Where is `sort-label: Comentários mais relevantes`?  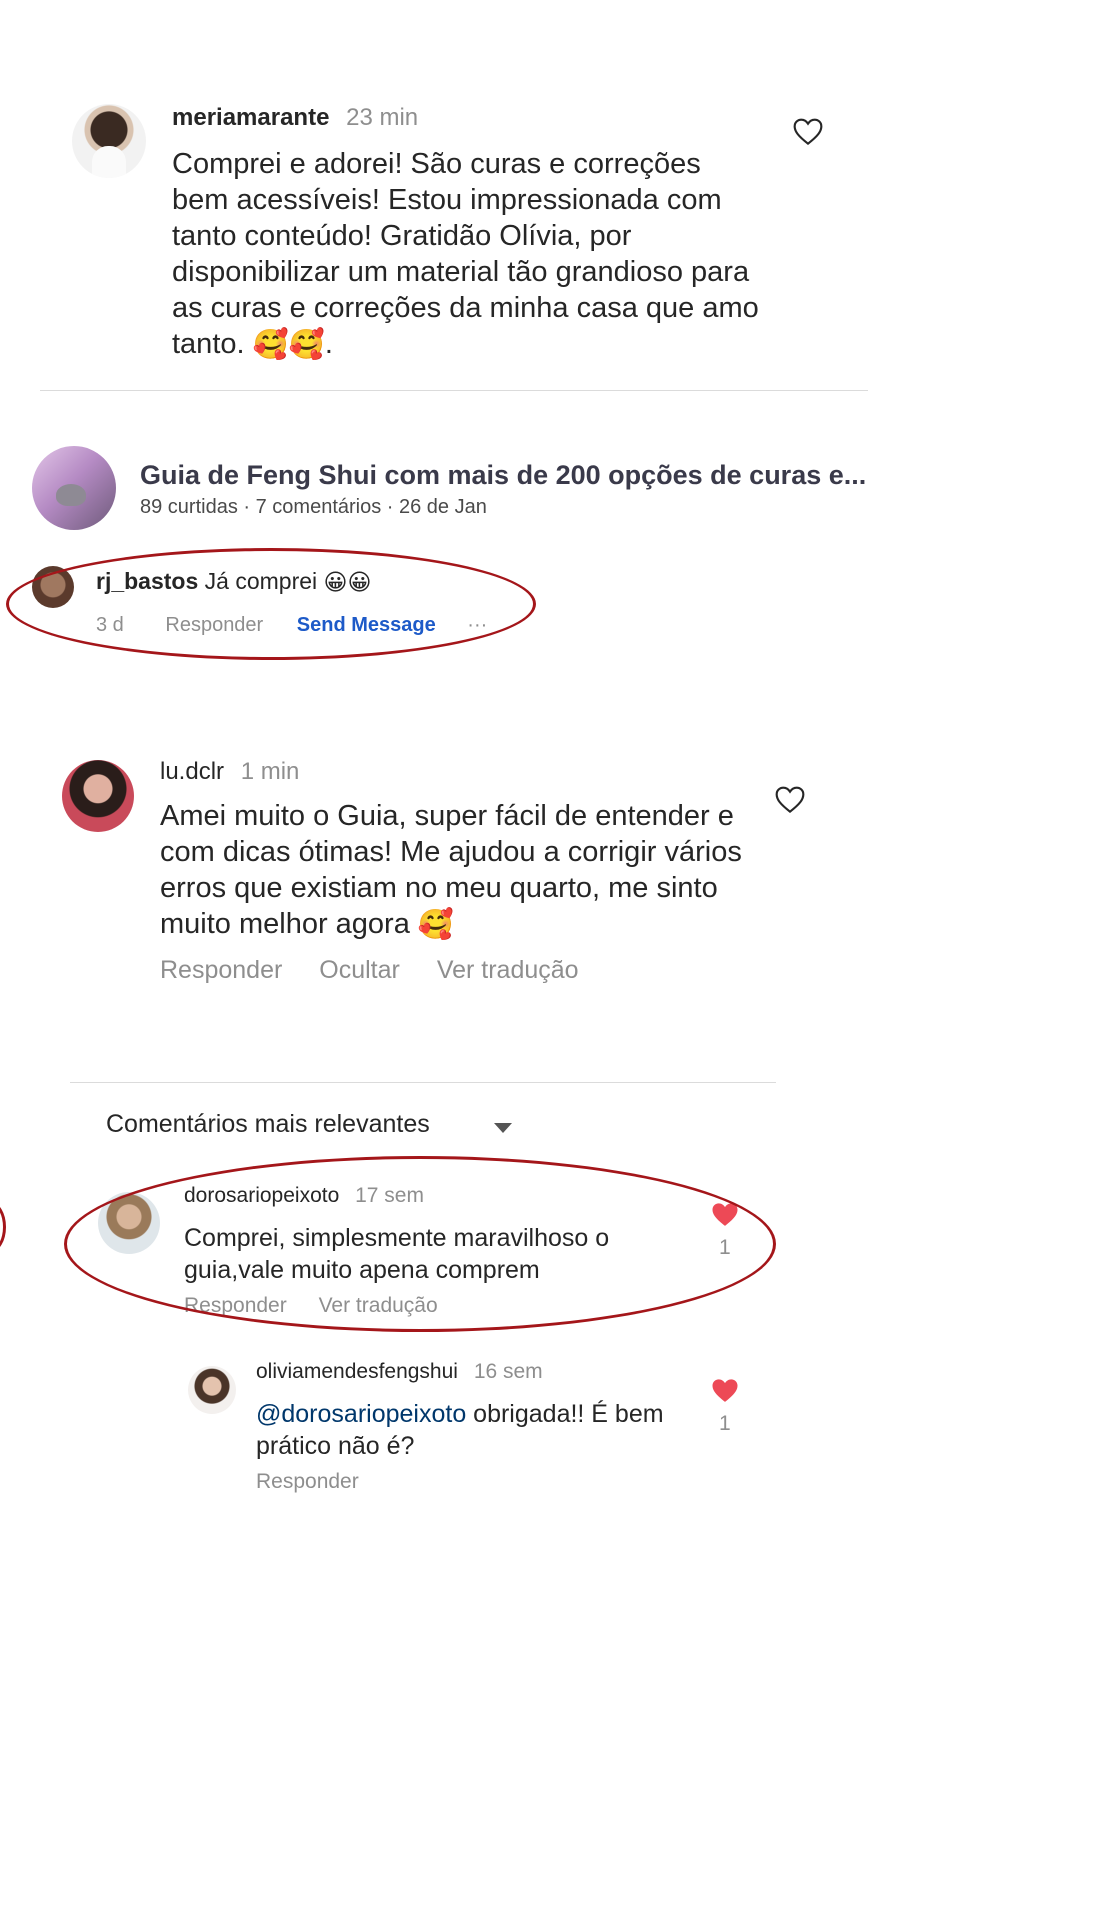
sort-label: Comentários mais relevantes is located at coordinates (268, 1124).